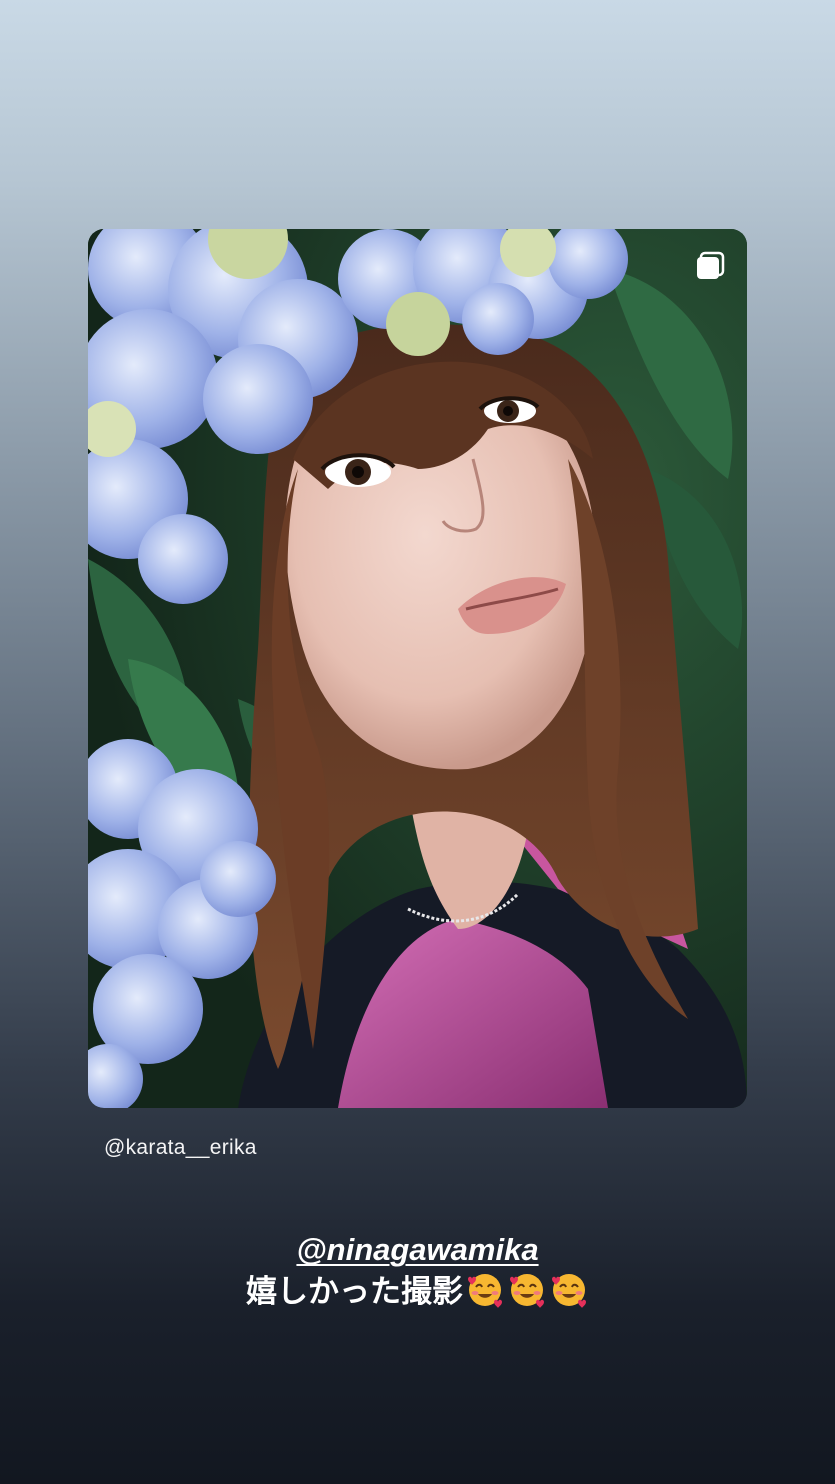 The width and height of the screenshot is (835, 1484). Describe the element at coordinates (711, 265) in the screenshot. I see `multiple-photos-icon` at that location.